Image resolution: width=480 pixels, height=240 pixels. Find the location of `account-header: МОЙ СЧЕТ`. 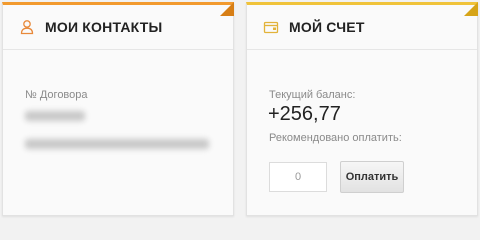

account-header: МОЙ СЧЕТ is located at coordinates (362, 27).